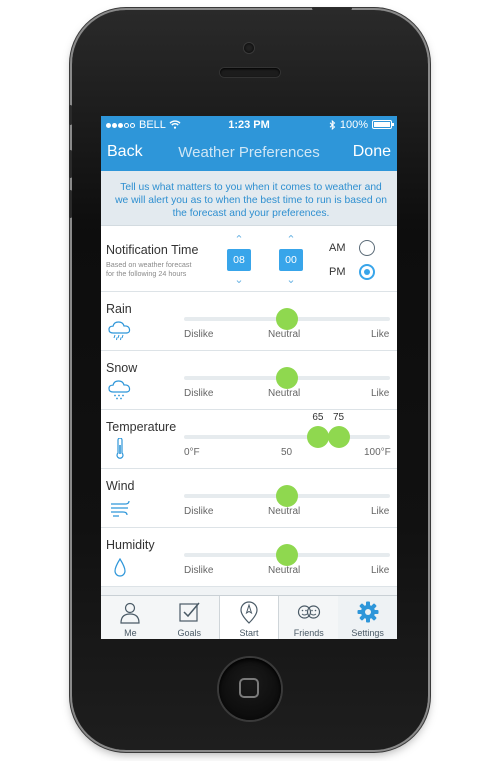  What do you see at coordinates (318, 417) in the screenshot?
I see `temperature-low-value: 65` at bounding box center [318, 417].